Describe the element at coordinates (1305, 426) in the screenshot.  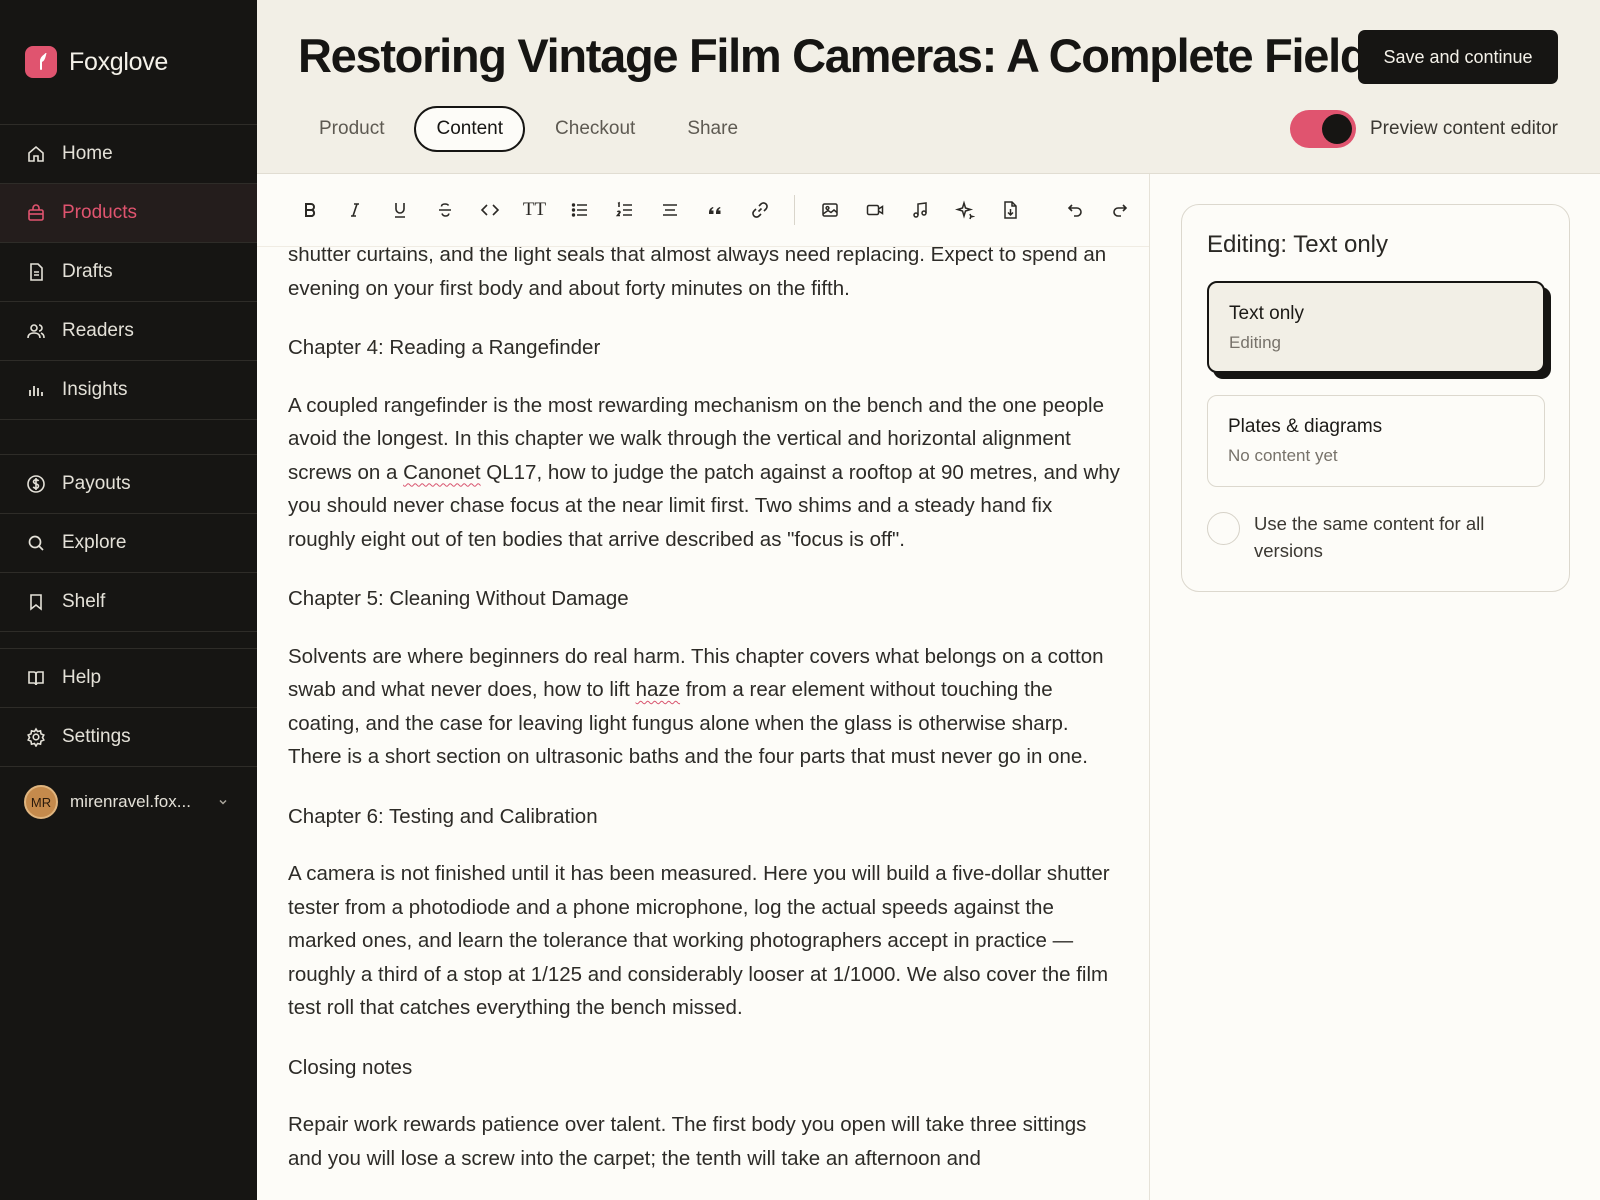
I see `option-title: Plates & diagrams` at that location.